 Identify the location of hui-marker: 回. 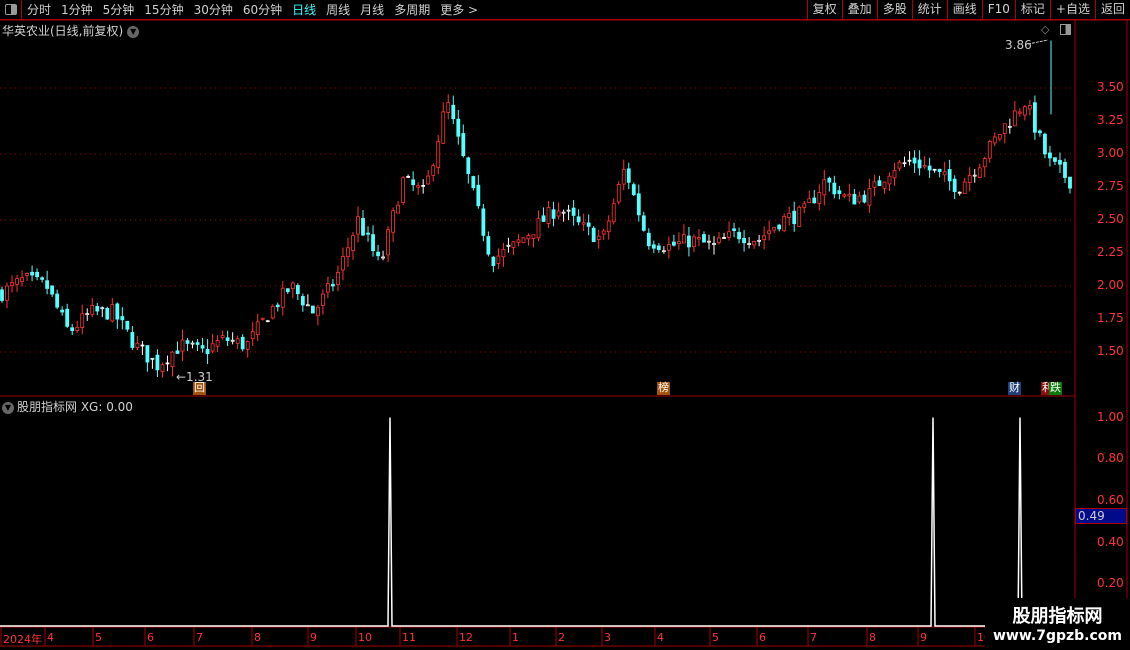
(199, 388).